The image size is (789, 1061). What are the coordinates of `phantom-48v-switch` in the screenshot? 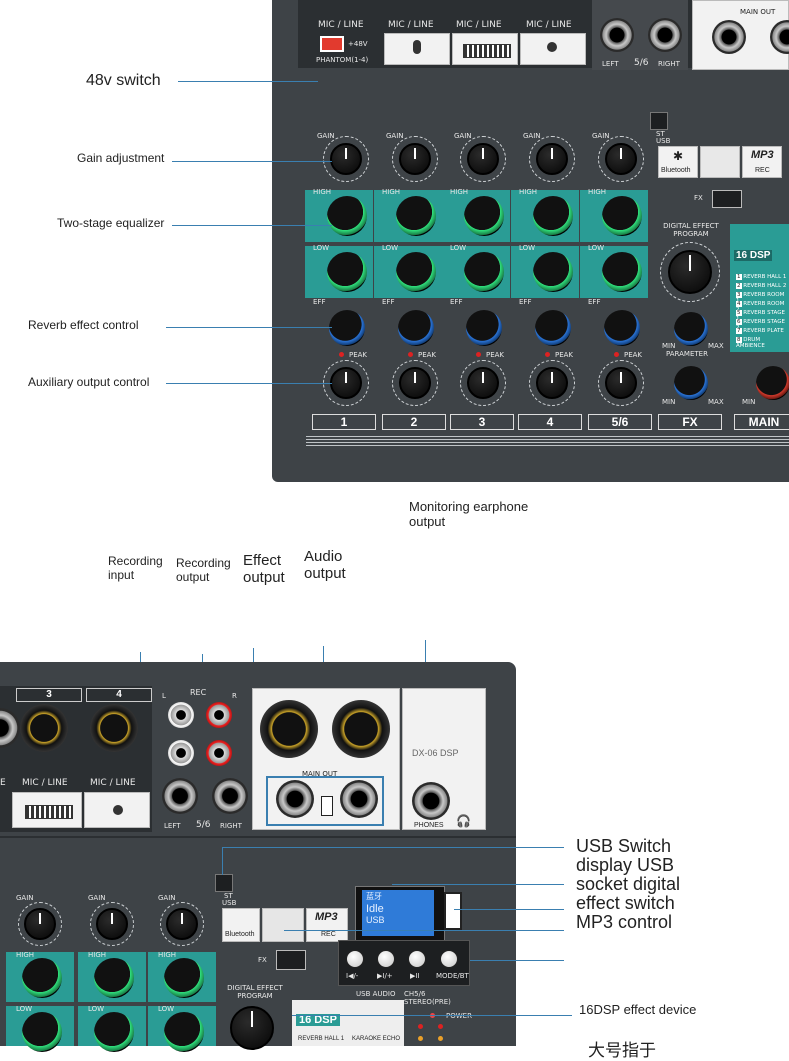 It's located at (332, 44).